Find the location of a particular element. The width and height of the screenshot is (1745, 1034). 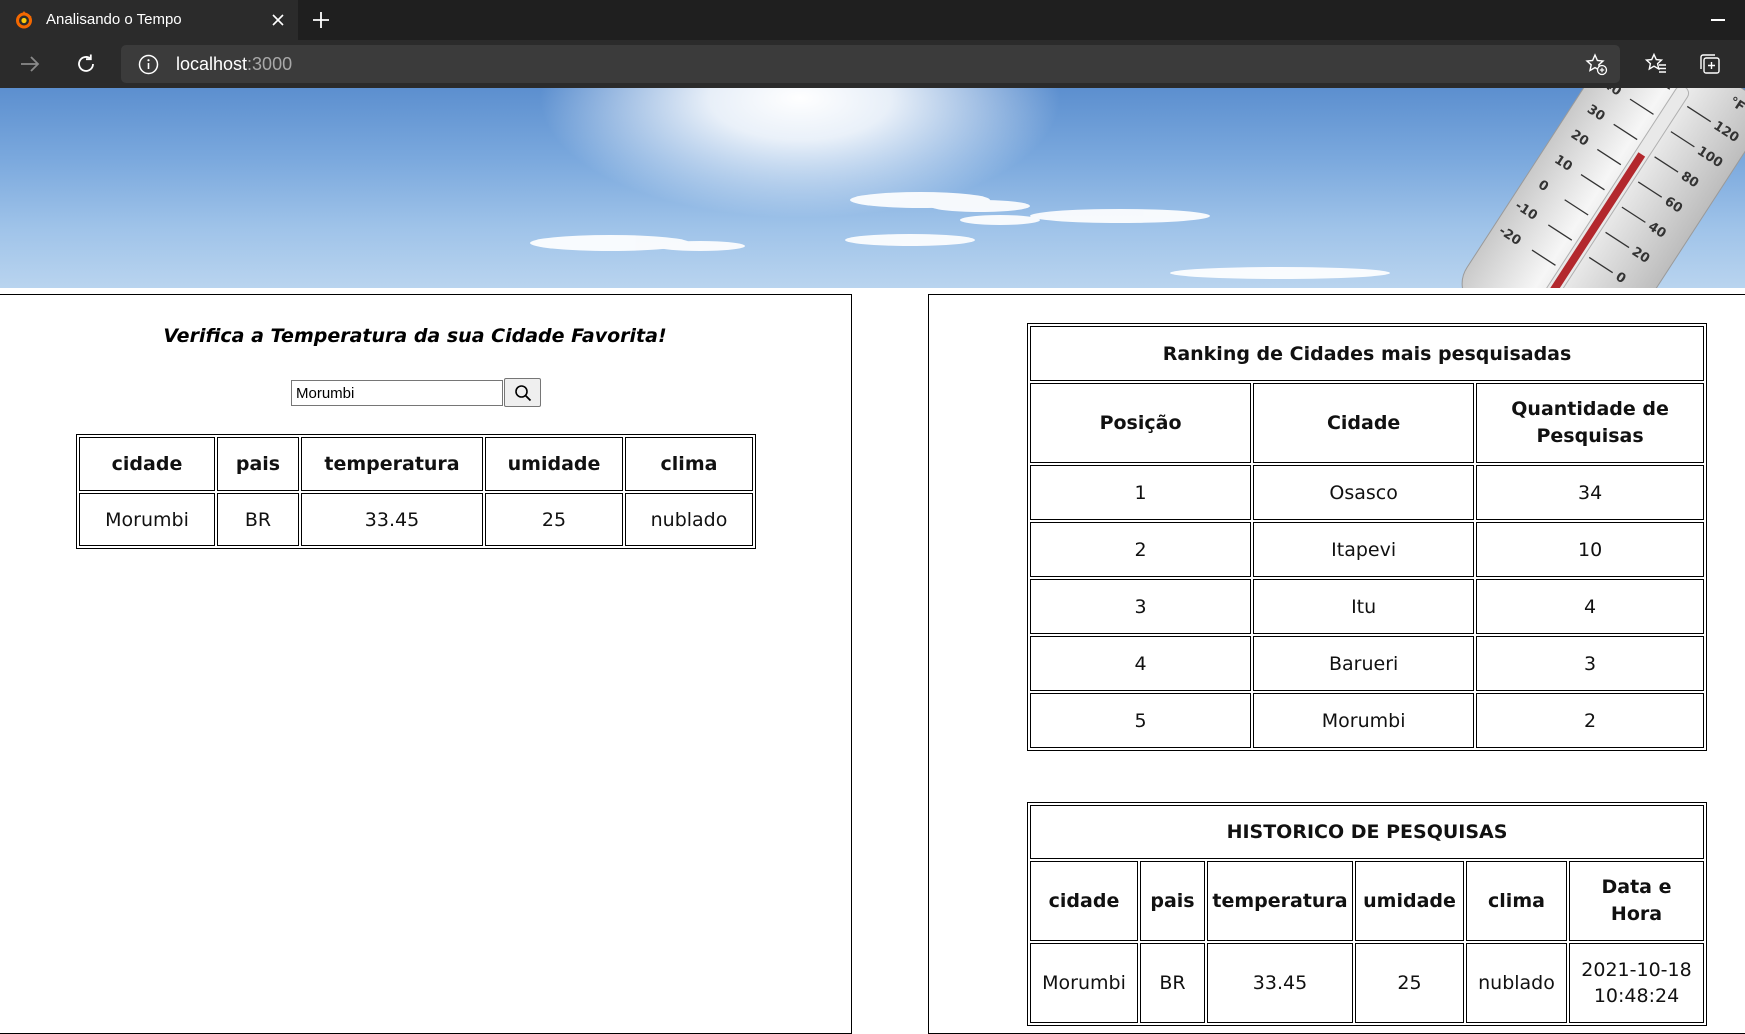

table-cell: Barueri is located at coordinates (1364, 663).